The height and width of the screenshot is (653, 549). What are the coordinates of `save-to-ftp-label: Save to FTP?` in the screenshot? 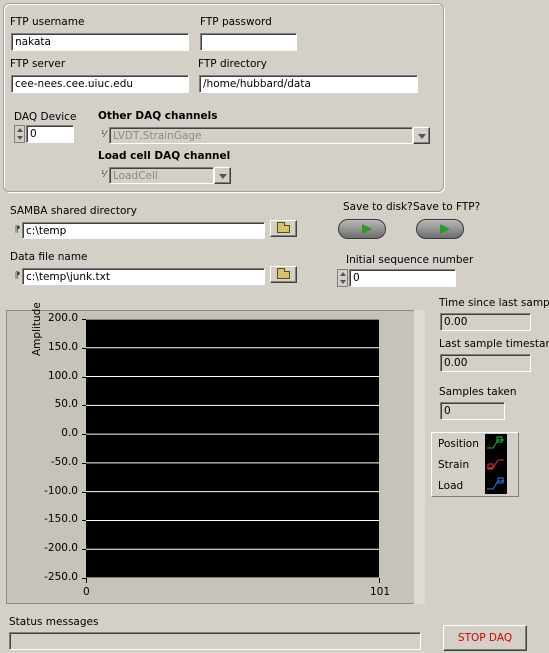 It's located at (447, 207).